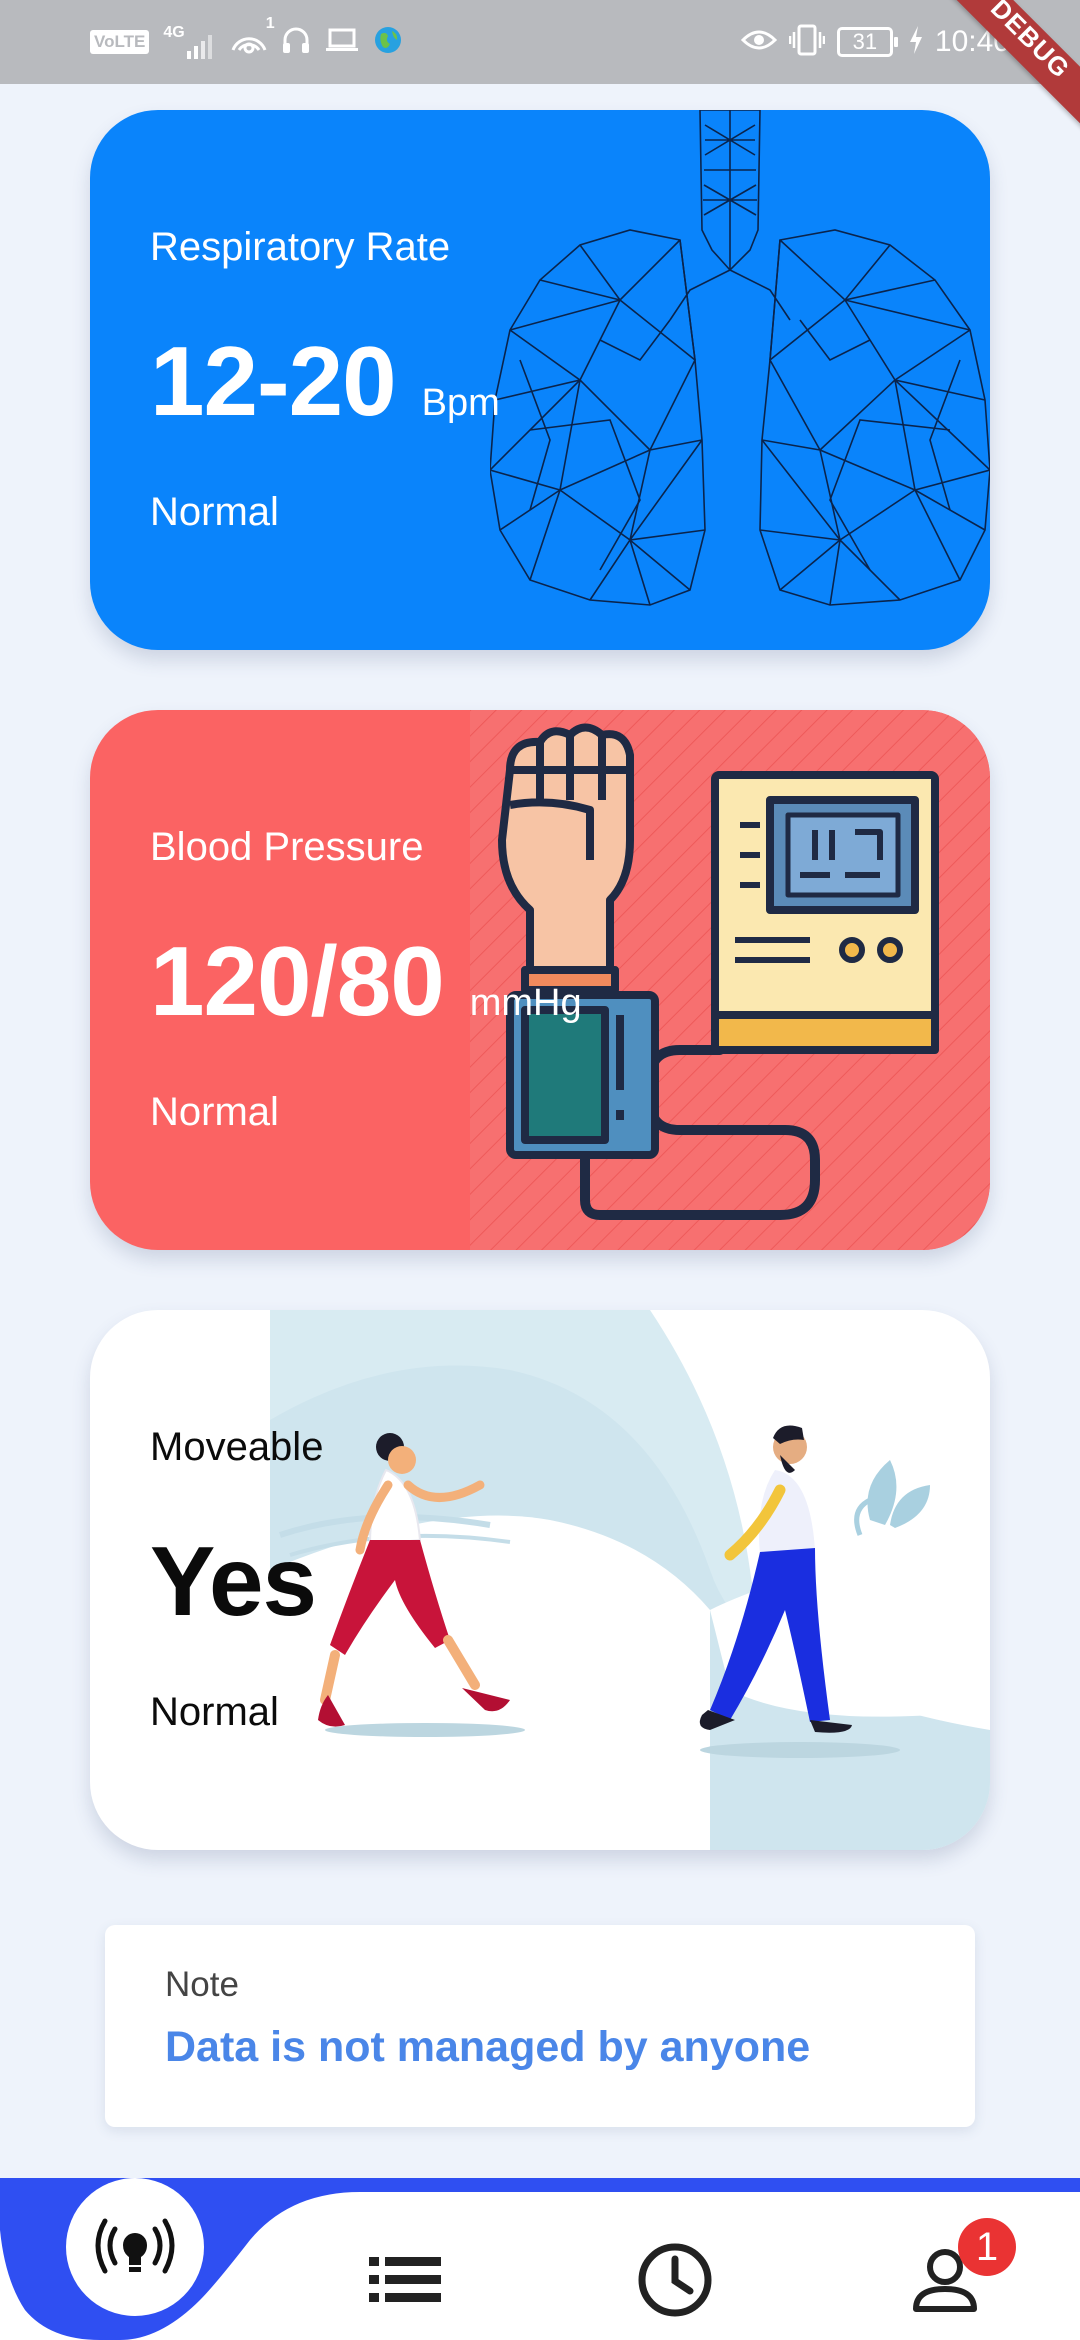 The image size is (1080, 2340). I want to click on card-value-row: Yes, so click(233, 1581).